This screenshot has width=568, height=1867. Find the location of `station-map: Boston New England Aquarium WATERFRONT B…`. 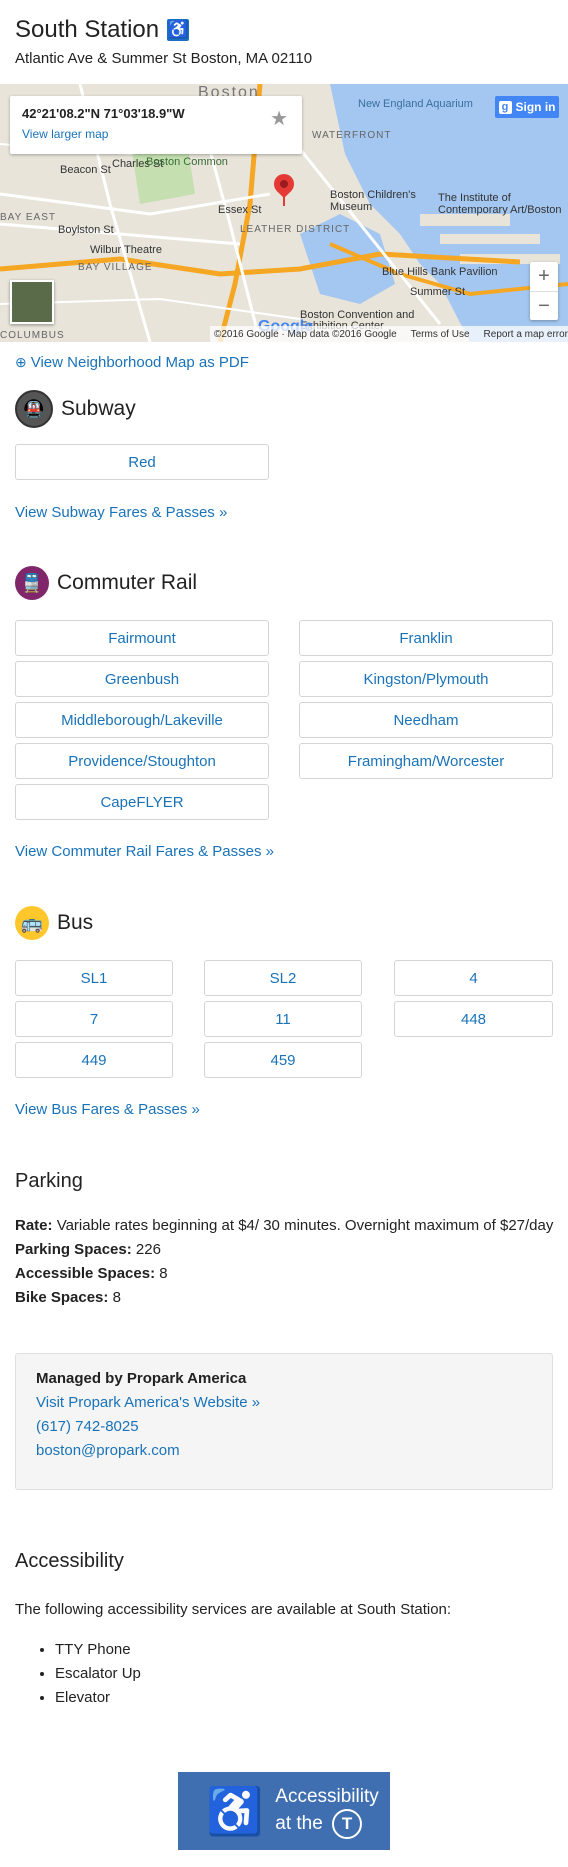

station-map: Boston New England Aquarium WATERFRONT B… is located at coordinates (284, 213).